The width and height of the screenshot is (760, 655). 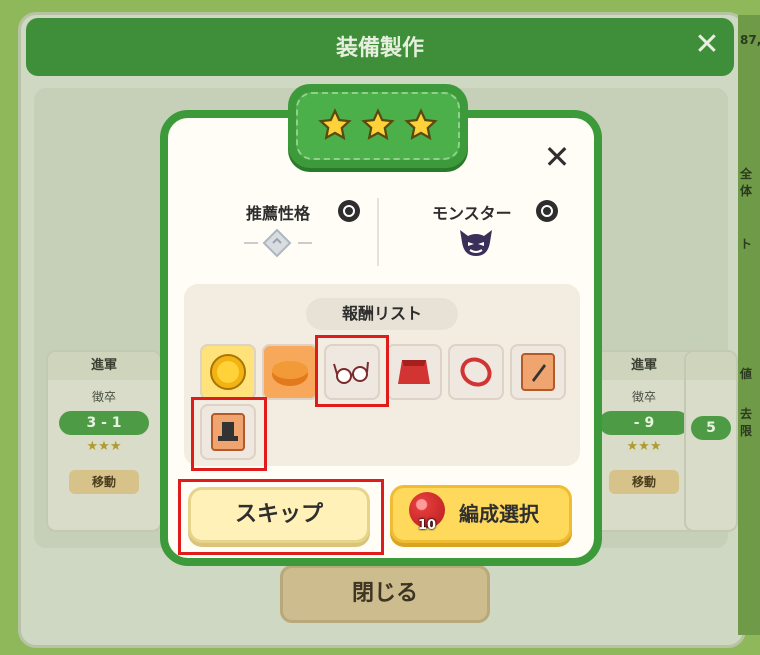 I want to click on modal-close-button: ✕, so click(x=557, y=157).